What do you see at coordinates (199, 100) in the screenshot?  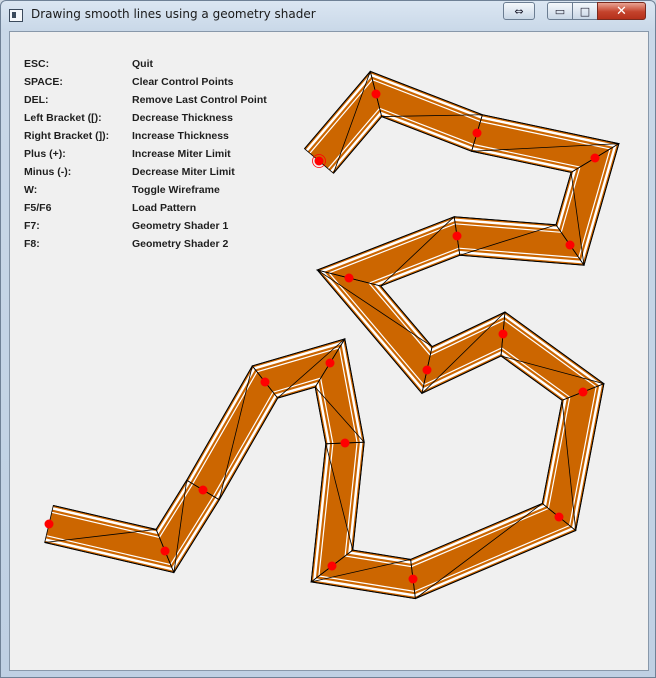 I see `help-description: Remove Last Control Point` at bounding box center [199, 100].